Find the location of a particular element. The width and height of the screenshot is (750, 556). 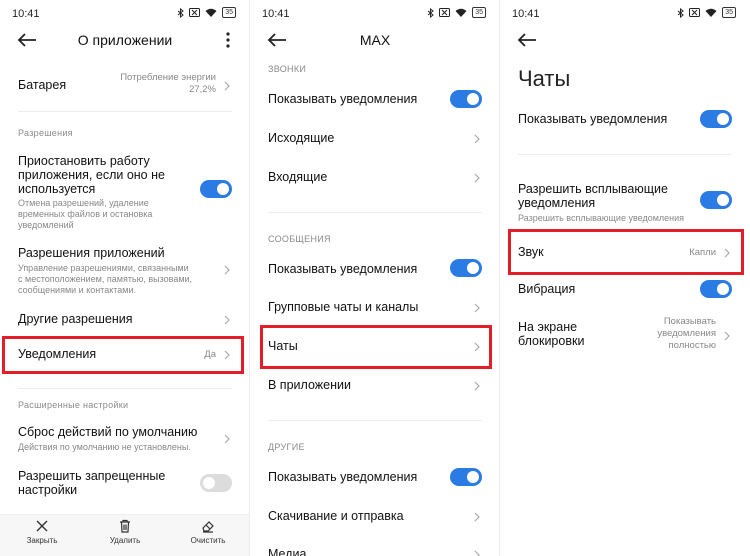

bottom-action-bar: Закрыть Удалить Очистить is located at coordinates (125, 535).